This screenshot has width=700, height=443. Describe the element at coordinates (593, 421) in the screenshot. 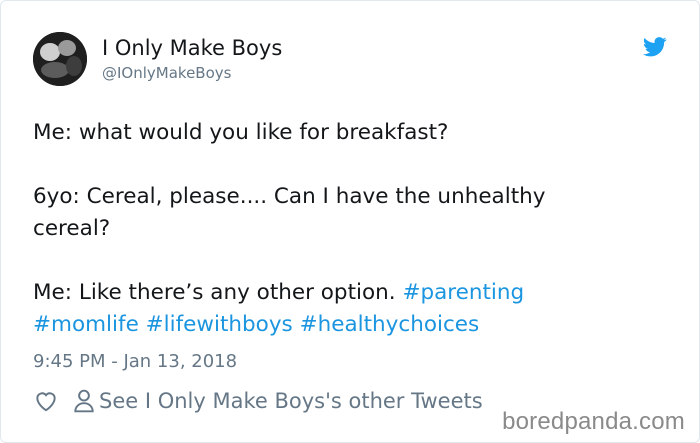

I see `watermark: boredpanda.com` at that location.